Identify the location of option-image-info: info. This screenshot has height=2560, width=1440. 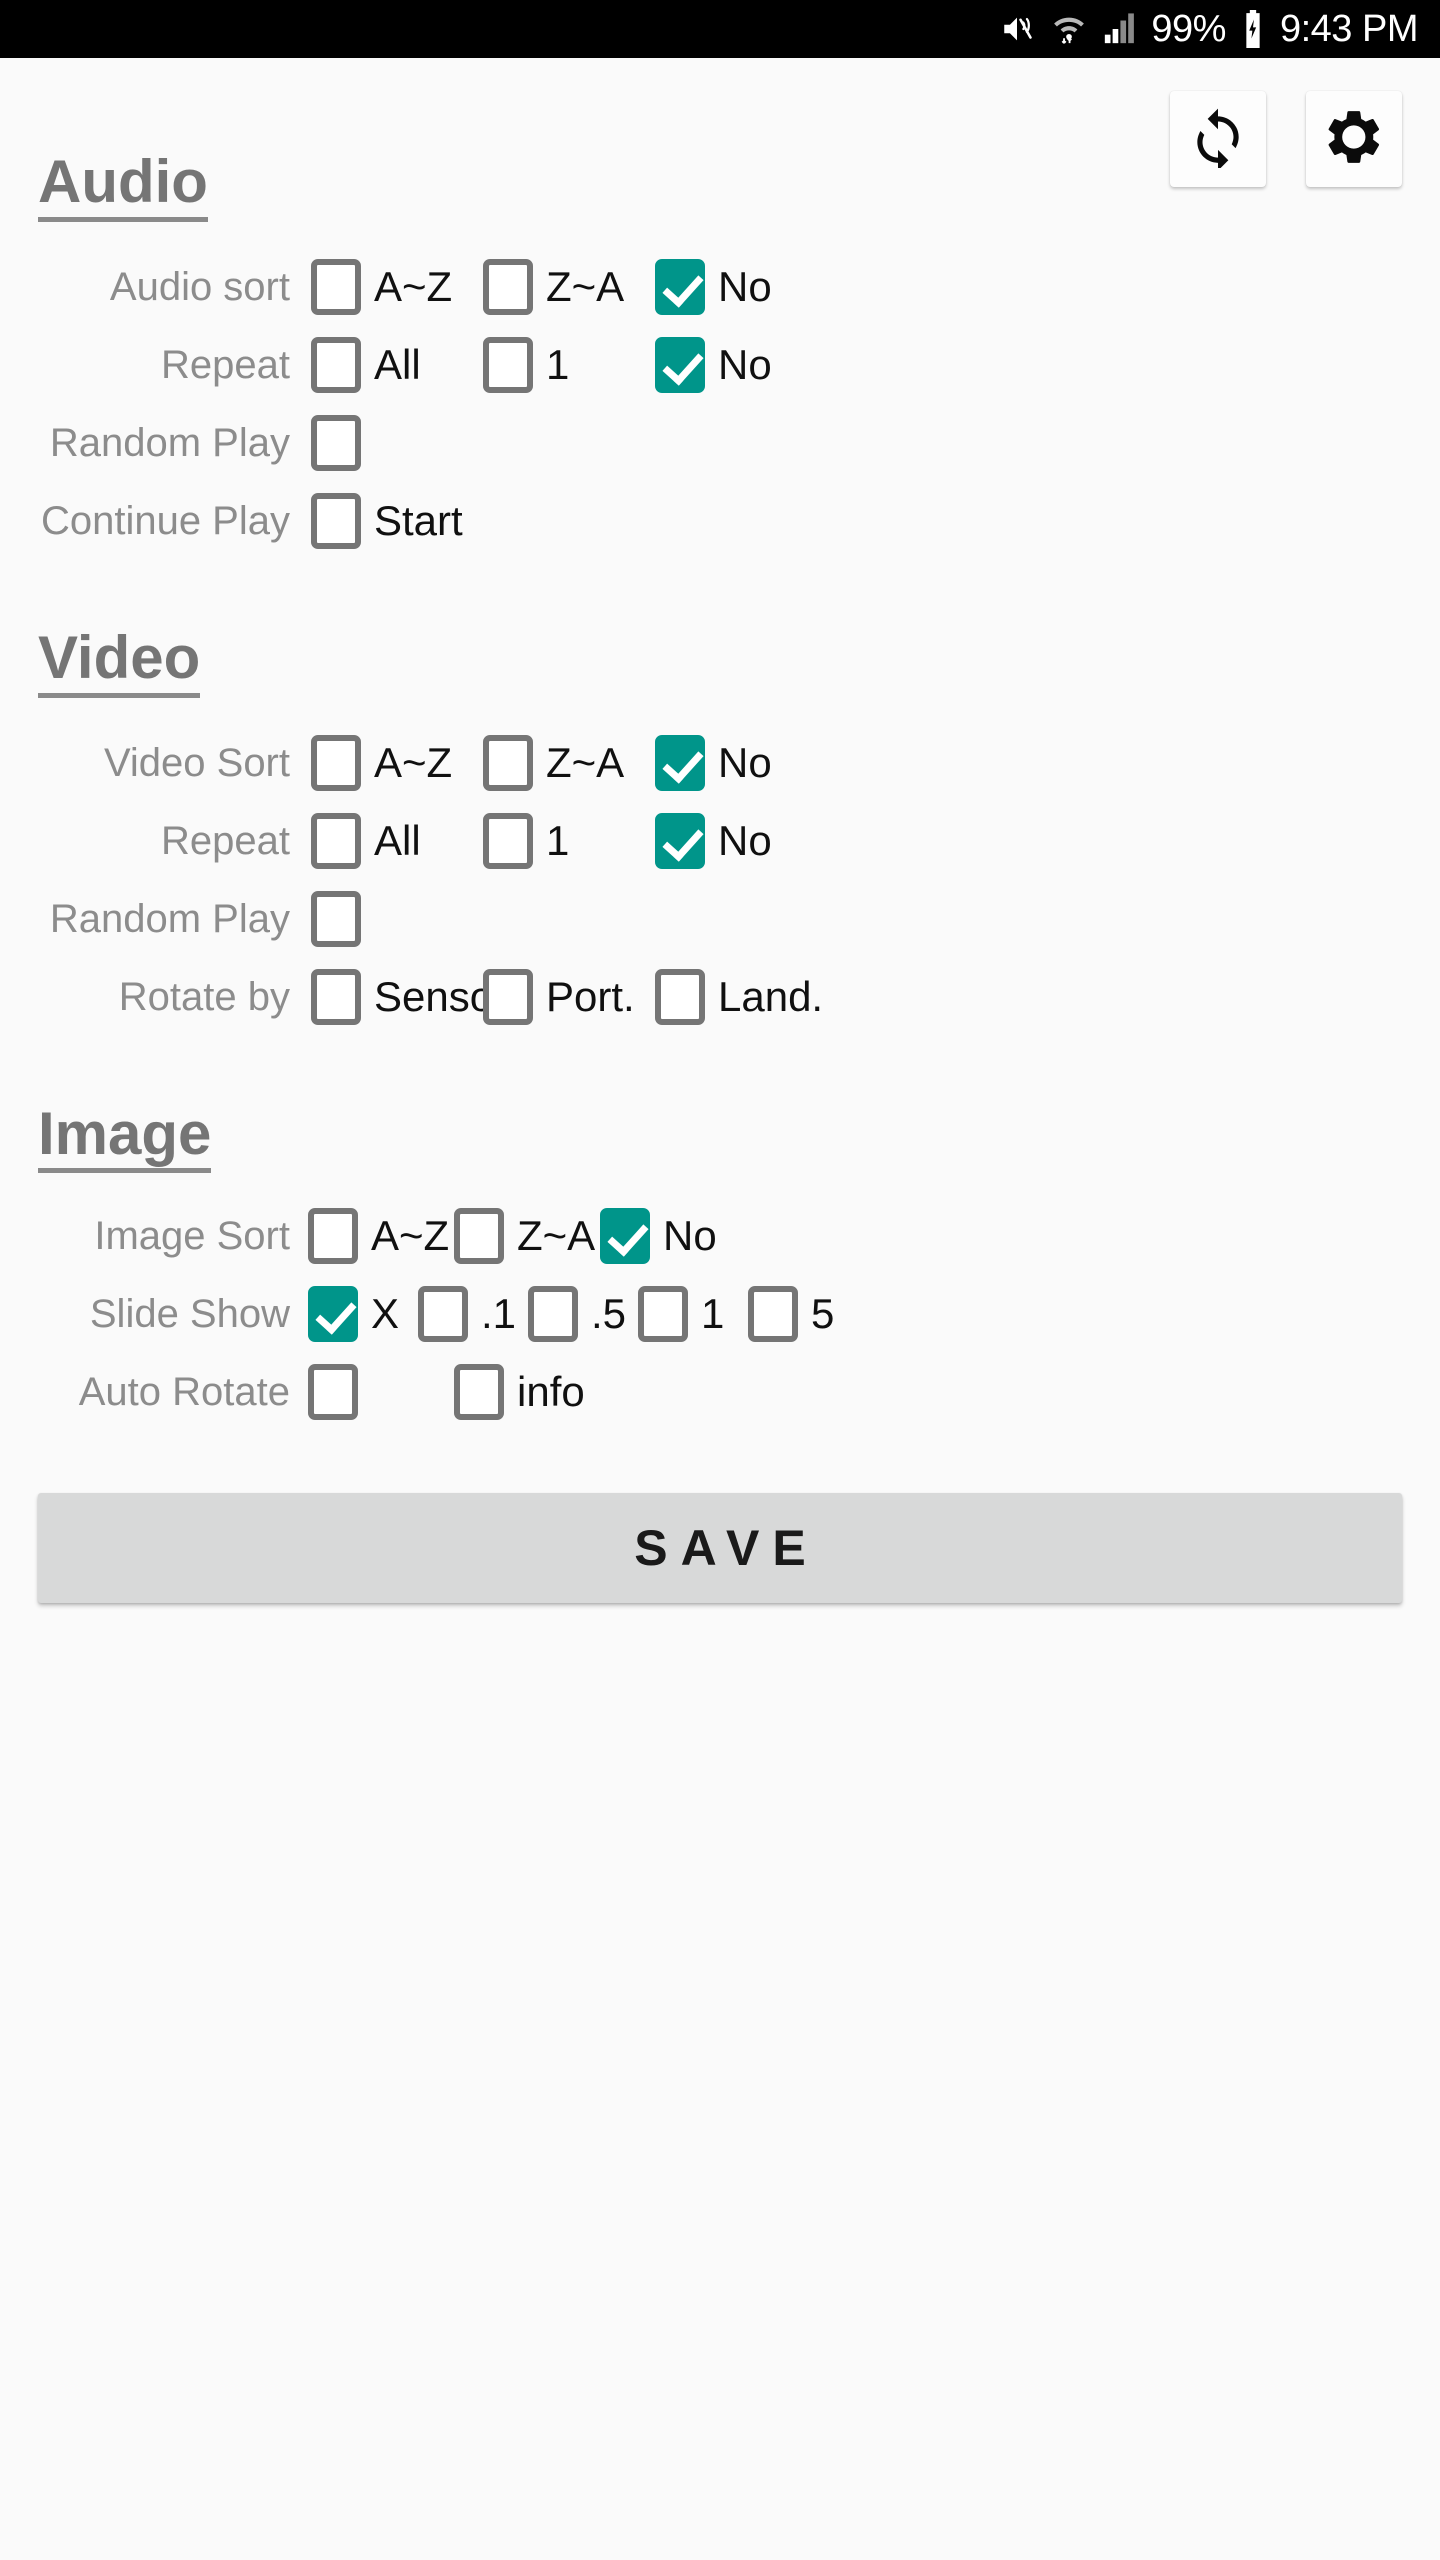
(519, 1392).